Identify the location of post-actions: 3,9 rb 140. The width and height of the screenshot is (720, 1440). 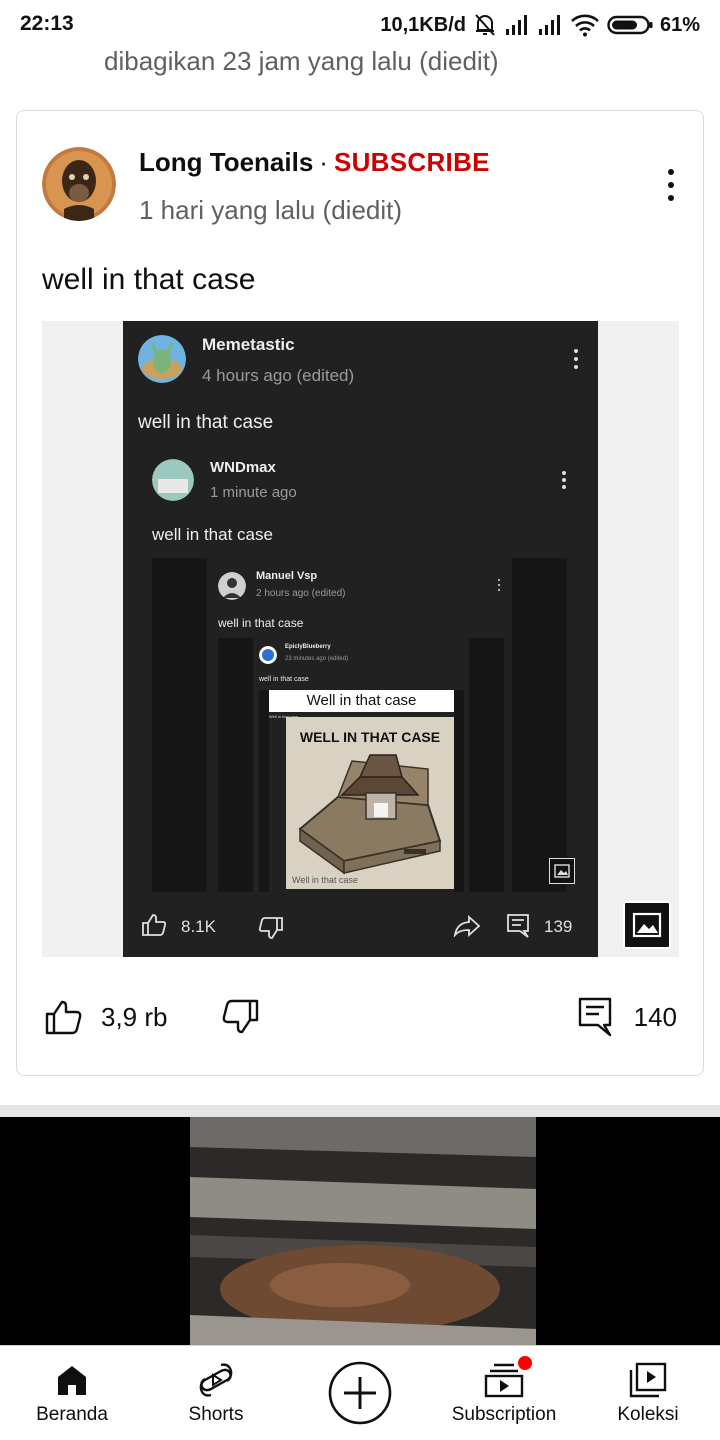
(361, 1021).